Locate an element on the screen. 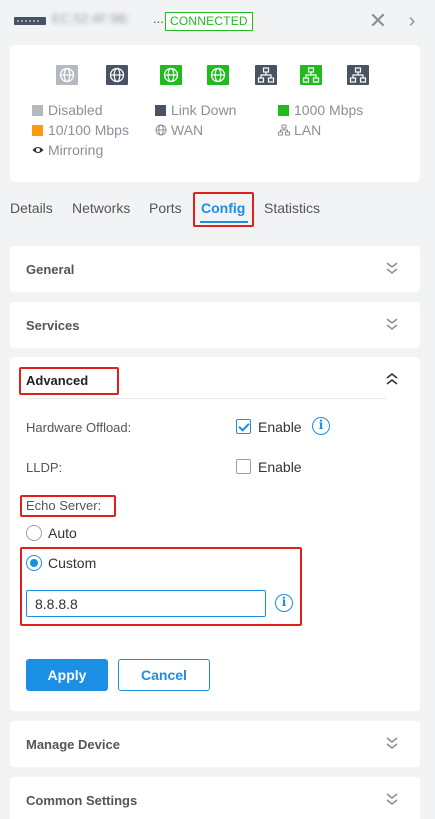 The height and width of the screenshot is (819, 435). echo-server-input is located at coordinates (146, 603).